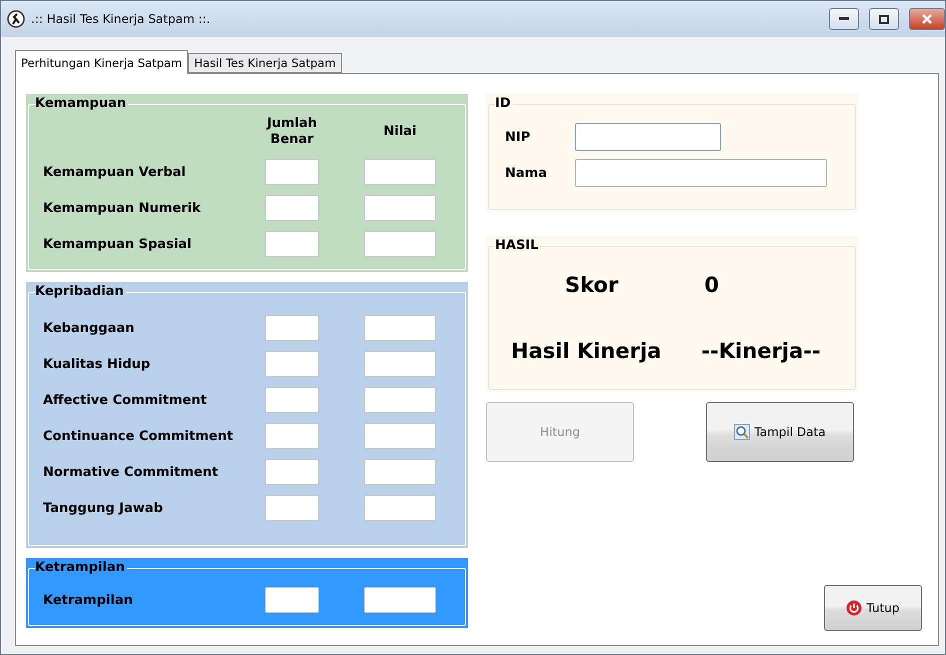  I want to click on maximize-button, so click(884, 19).